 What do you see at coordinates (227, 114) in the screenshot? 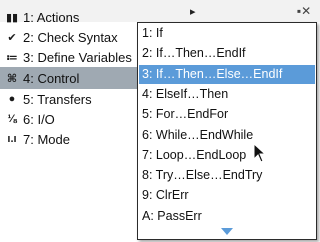
I see `submenu-item: 5: For…EndFor` at bounding box center [227, 114].